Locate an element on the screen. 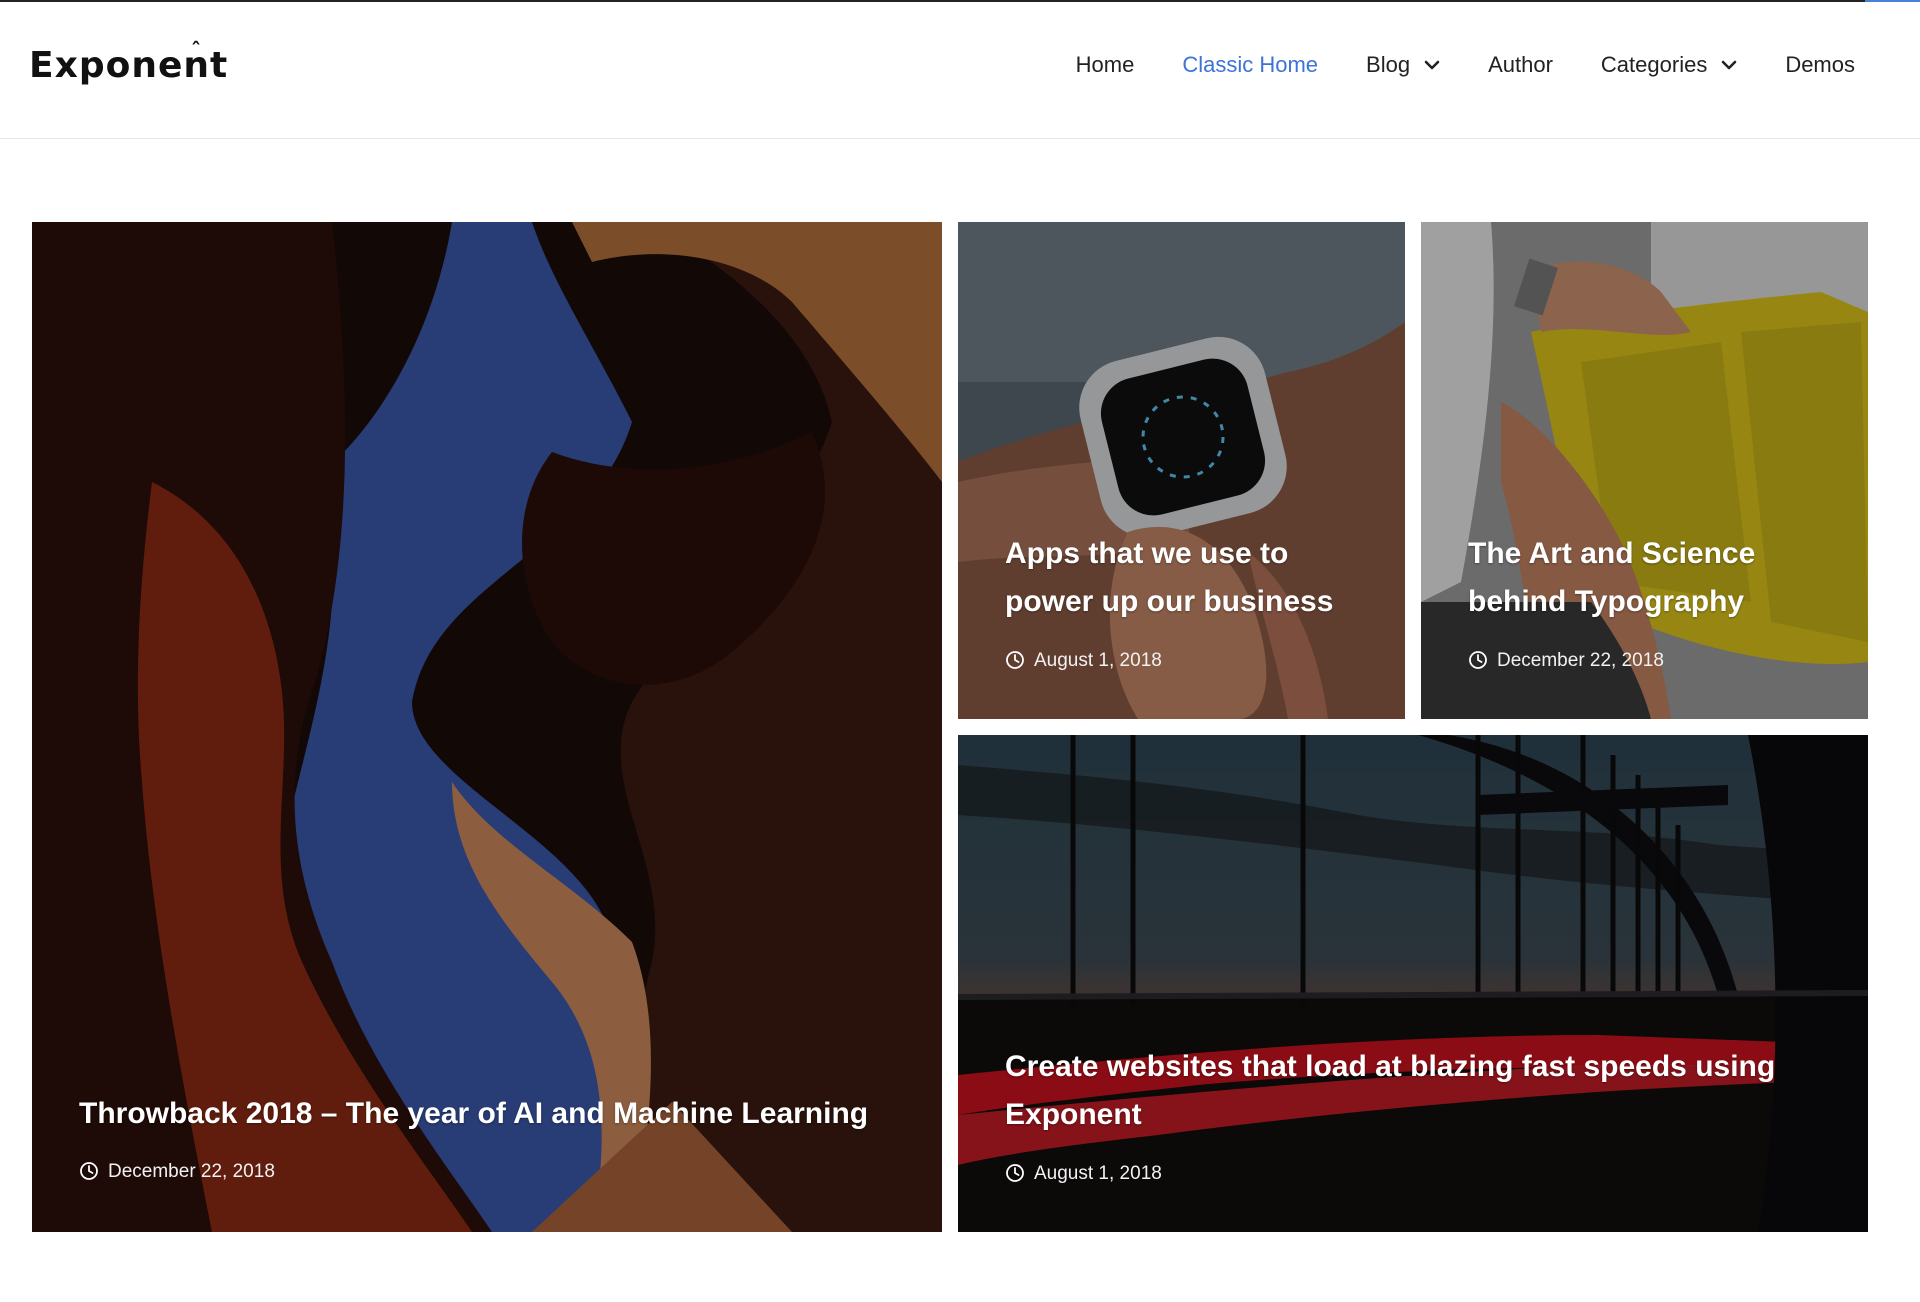 This screenshot has height=1302, width=1920. post-title: The Art and Science behind Typography is located at coordinates (1638, 578).